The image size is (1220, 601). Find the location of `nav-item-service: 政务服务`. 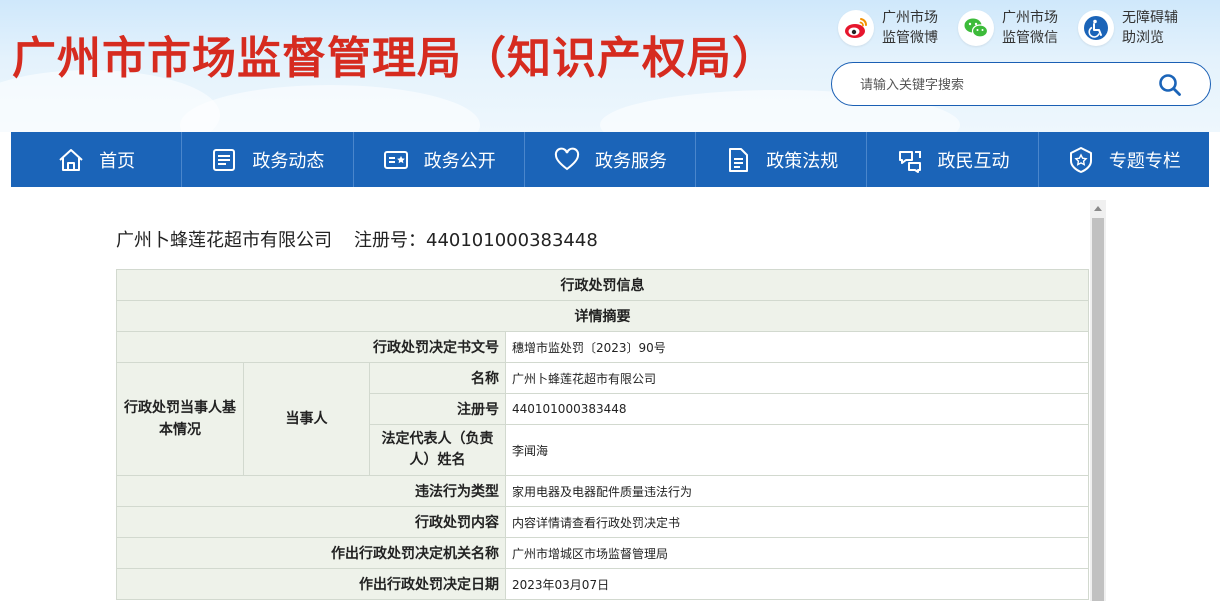

nav-item-service: 政务服务 is located at coordinates (611, 159).